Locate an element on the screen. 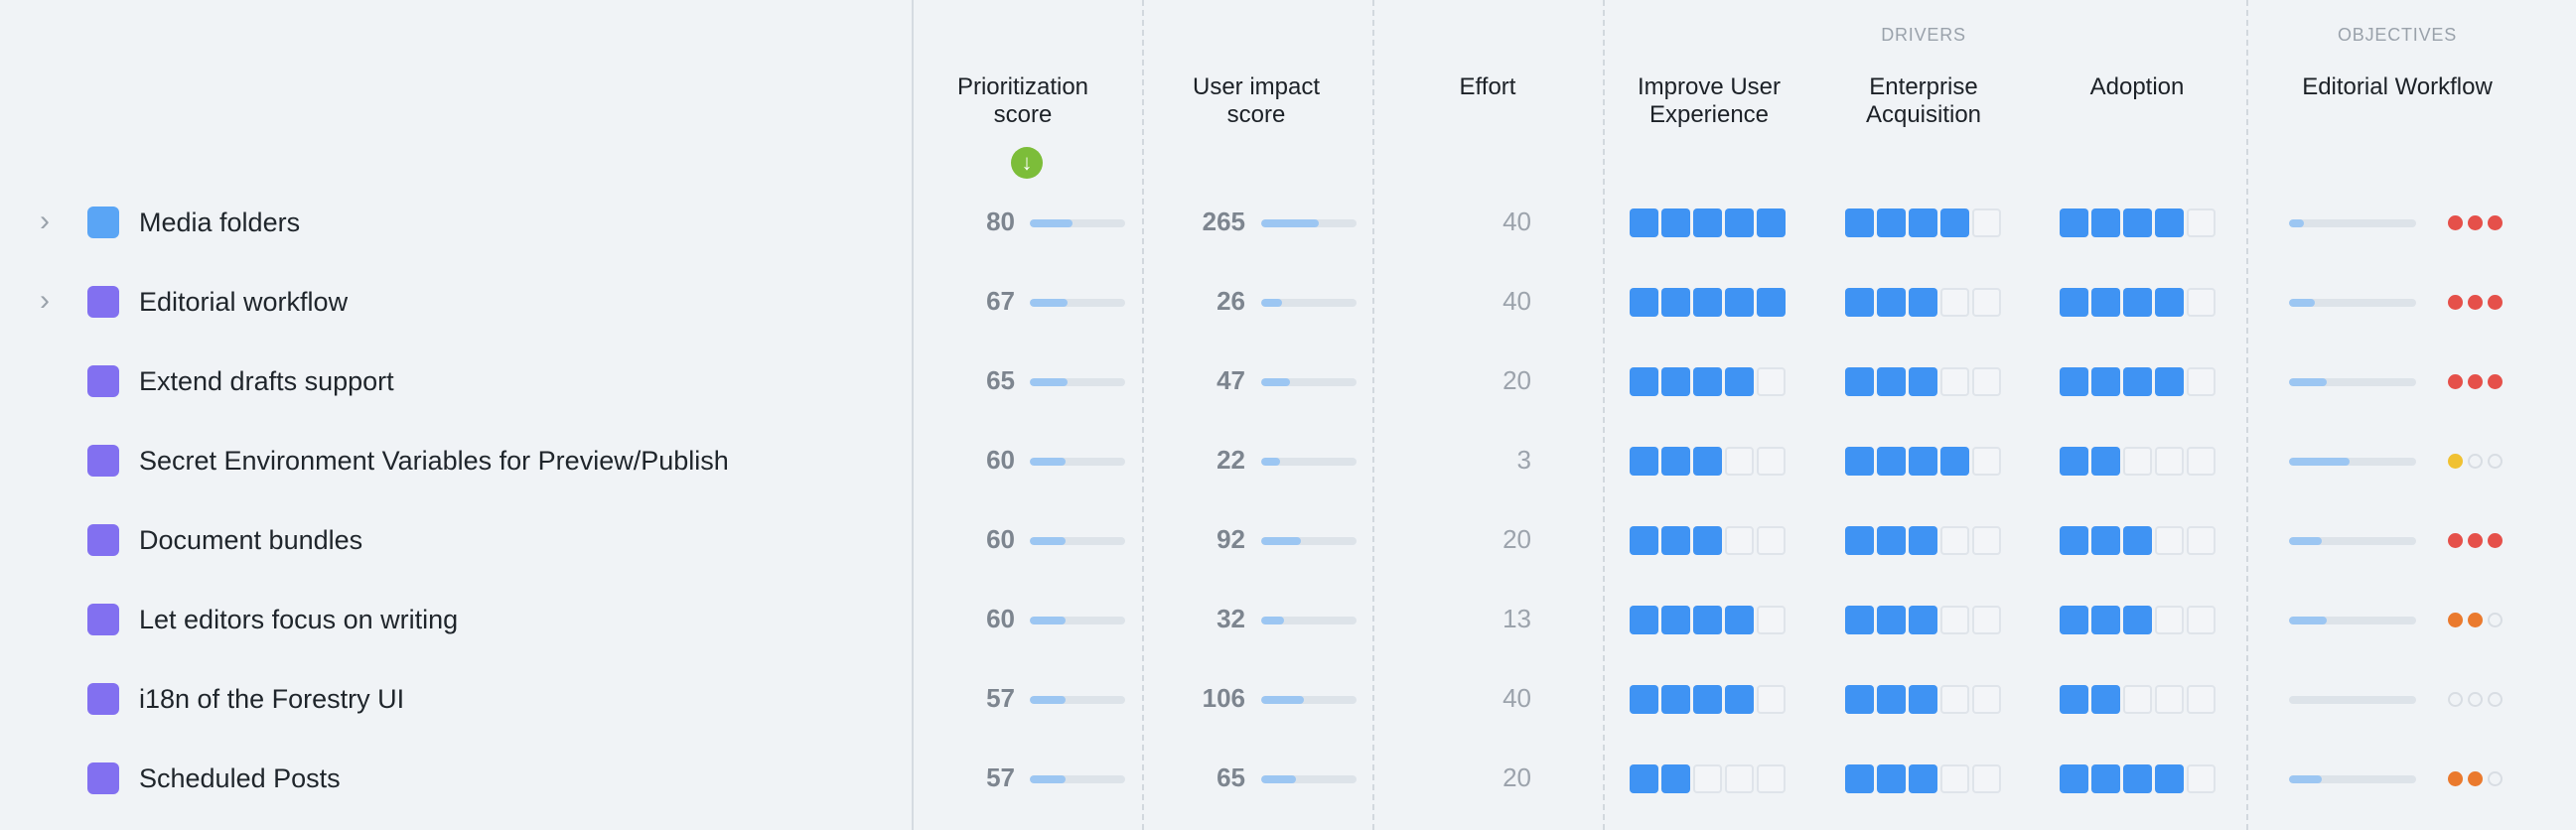  header-adoption: Adoption is located at coordinates (2137, 87).